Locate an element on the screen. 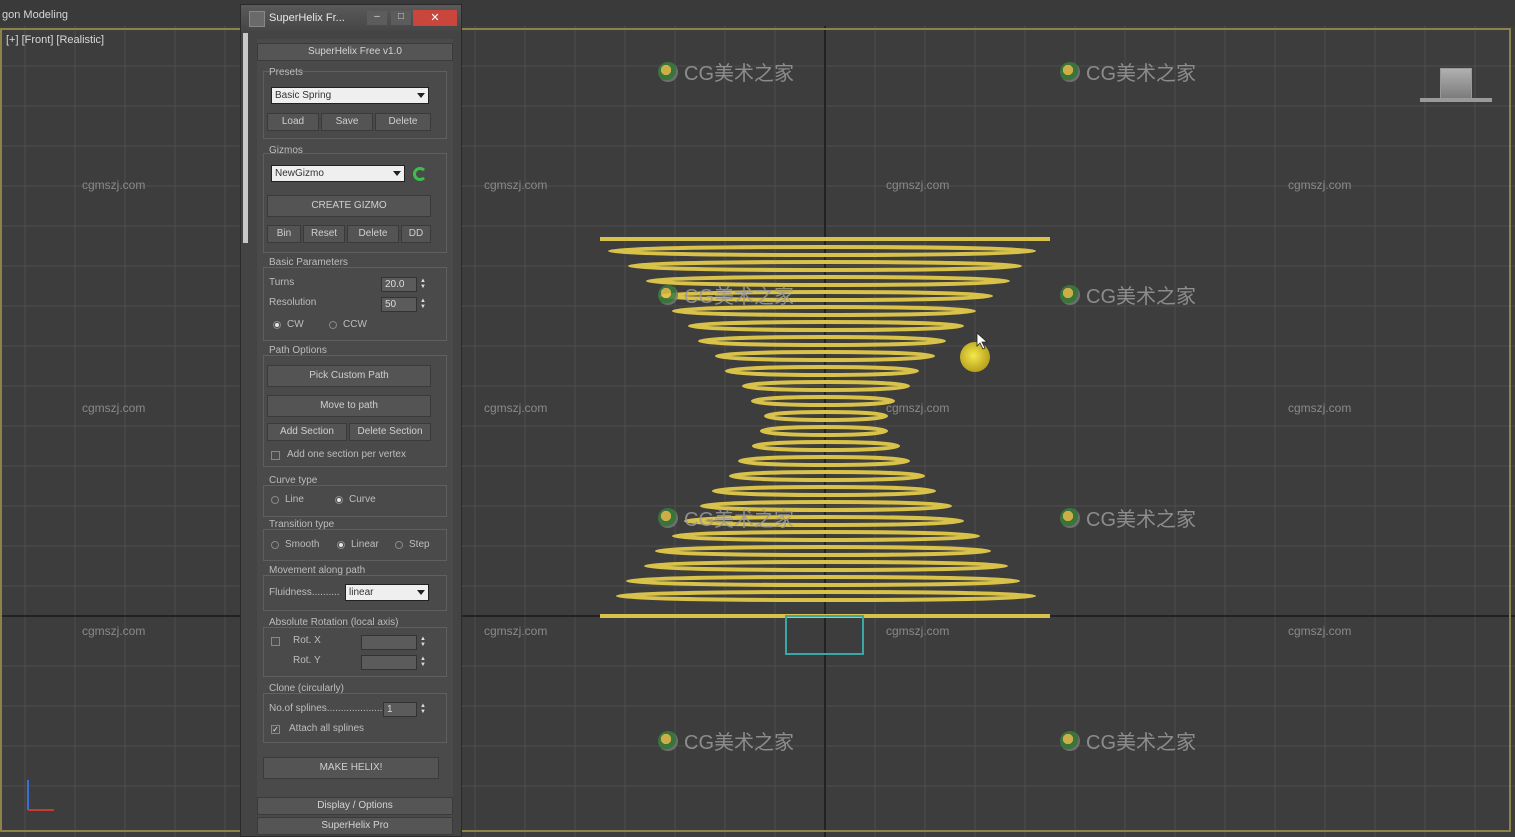  rollout-superhelix-pro: SuperHelix Pro is located at coordinates (355, 826).